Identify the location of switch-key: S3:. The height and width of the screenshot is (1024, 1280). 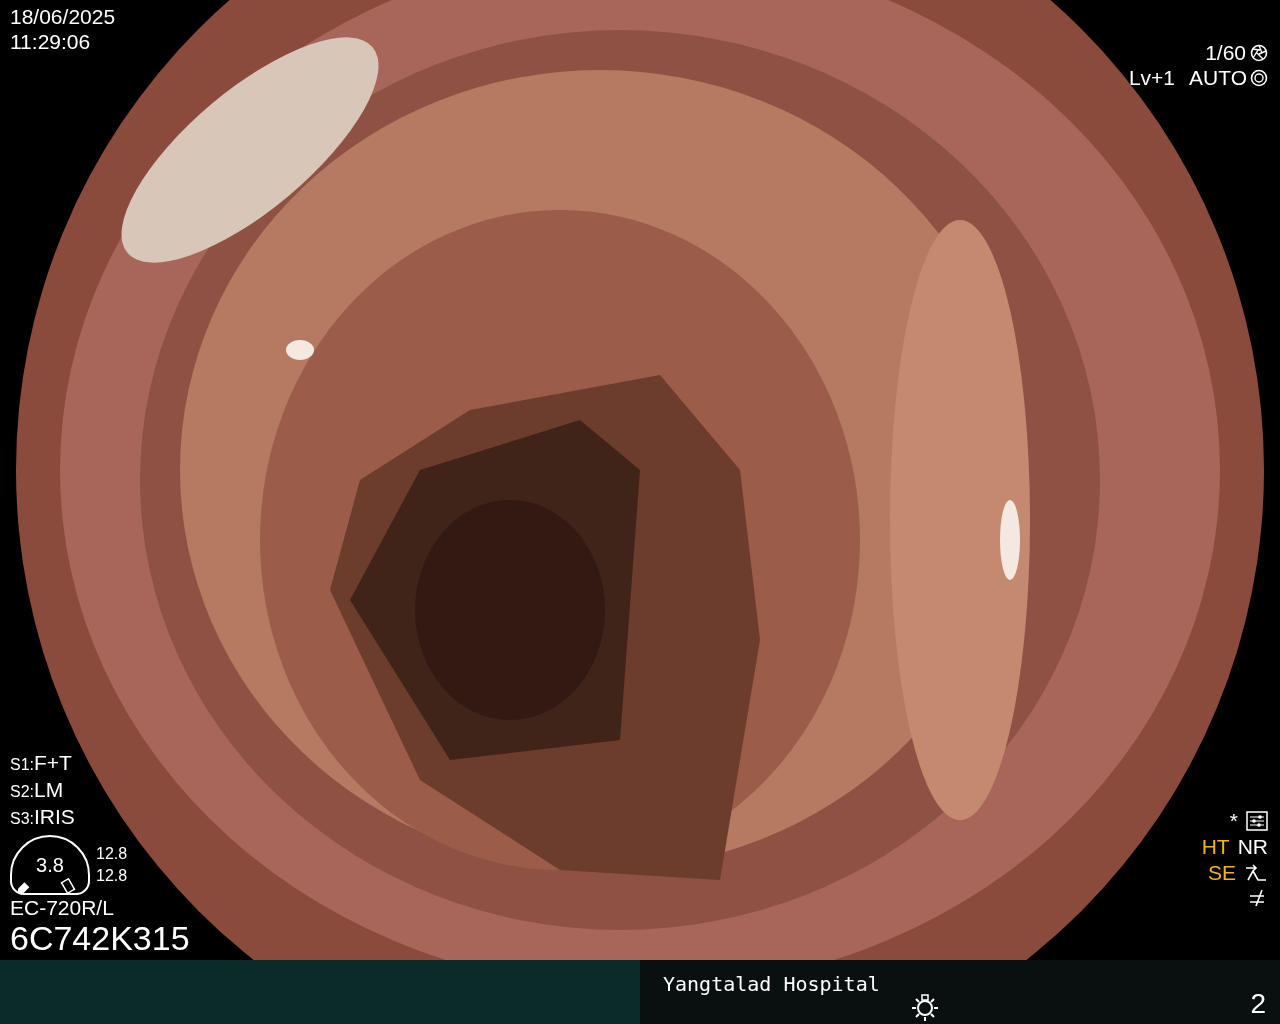
(22, 818).